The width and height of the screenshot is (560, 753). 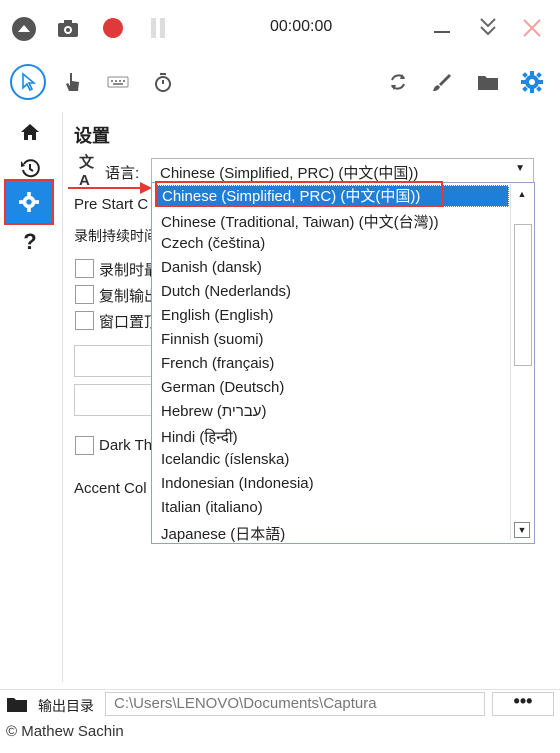 I want to click on dark-theme-label: Dark Th, so click(x=126, y=445).